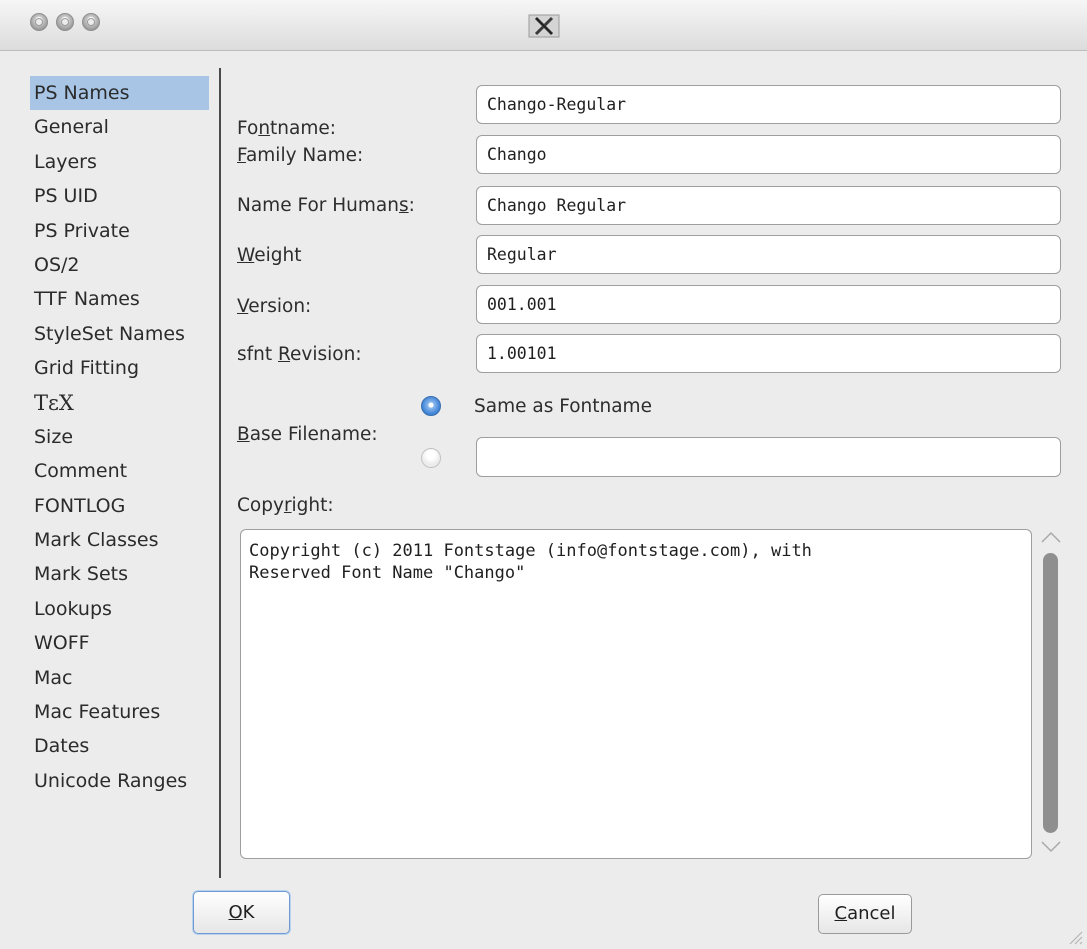 Image resolution: width=1087 pixels, height=949 pixels. I want to click on custom-filename-radio, so click(431, 458).